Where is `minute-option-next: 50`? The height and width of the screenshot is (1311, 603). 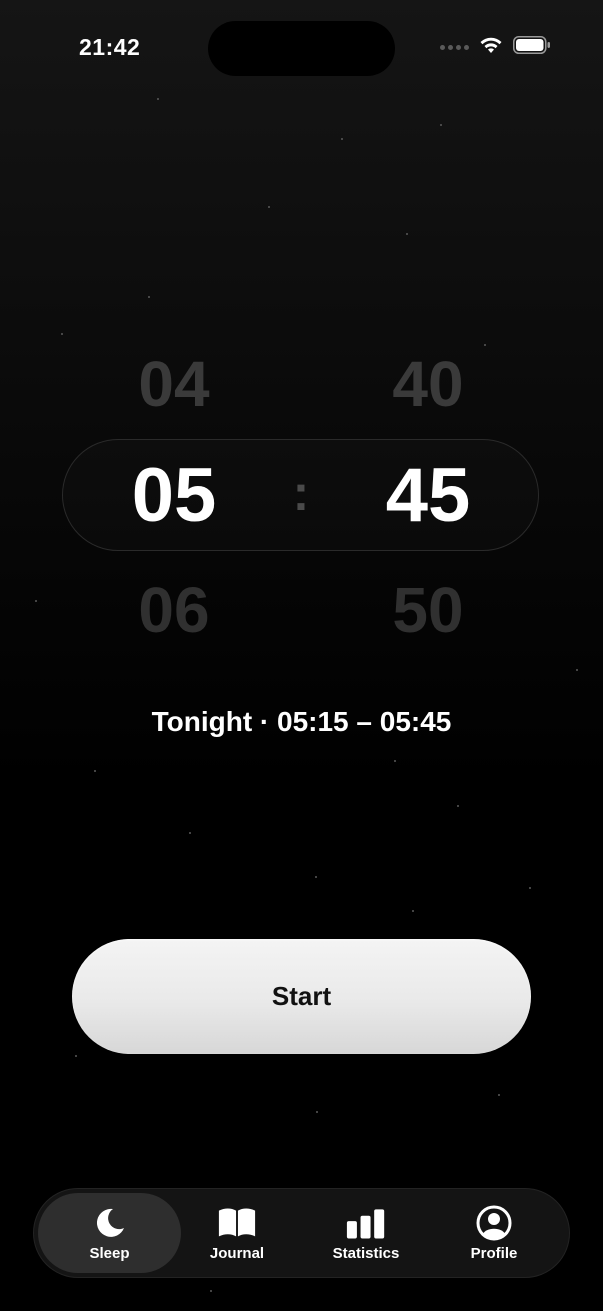 minute-option-next: 50 is located at coordinates (428, 610).